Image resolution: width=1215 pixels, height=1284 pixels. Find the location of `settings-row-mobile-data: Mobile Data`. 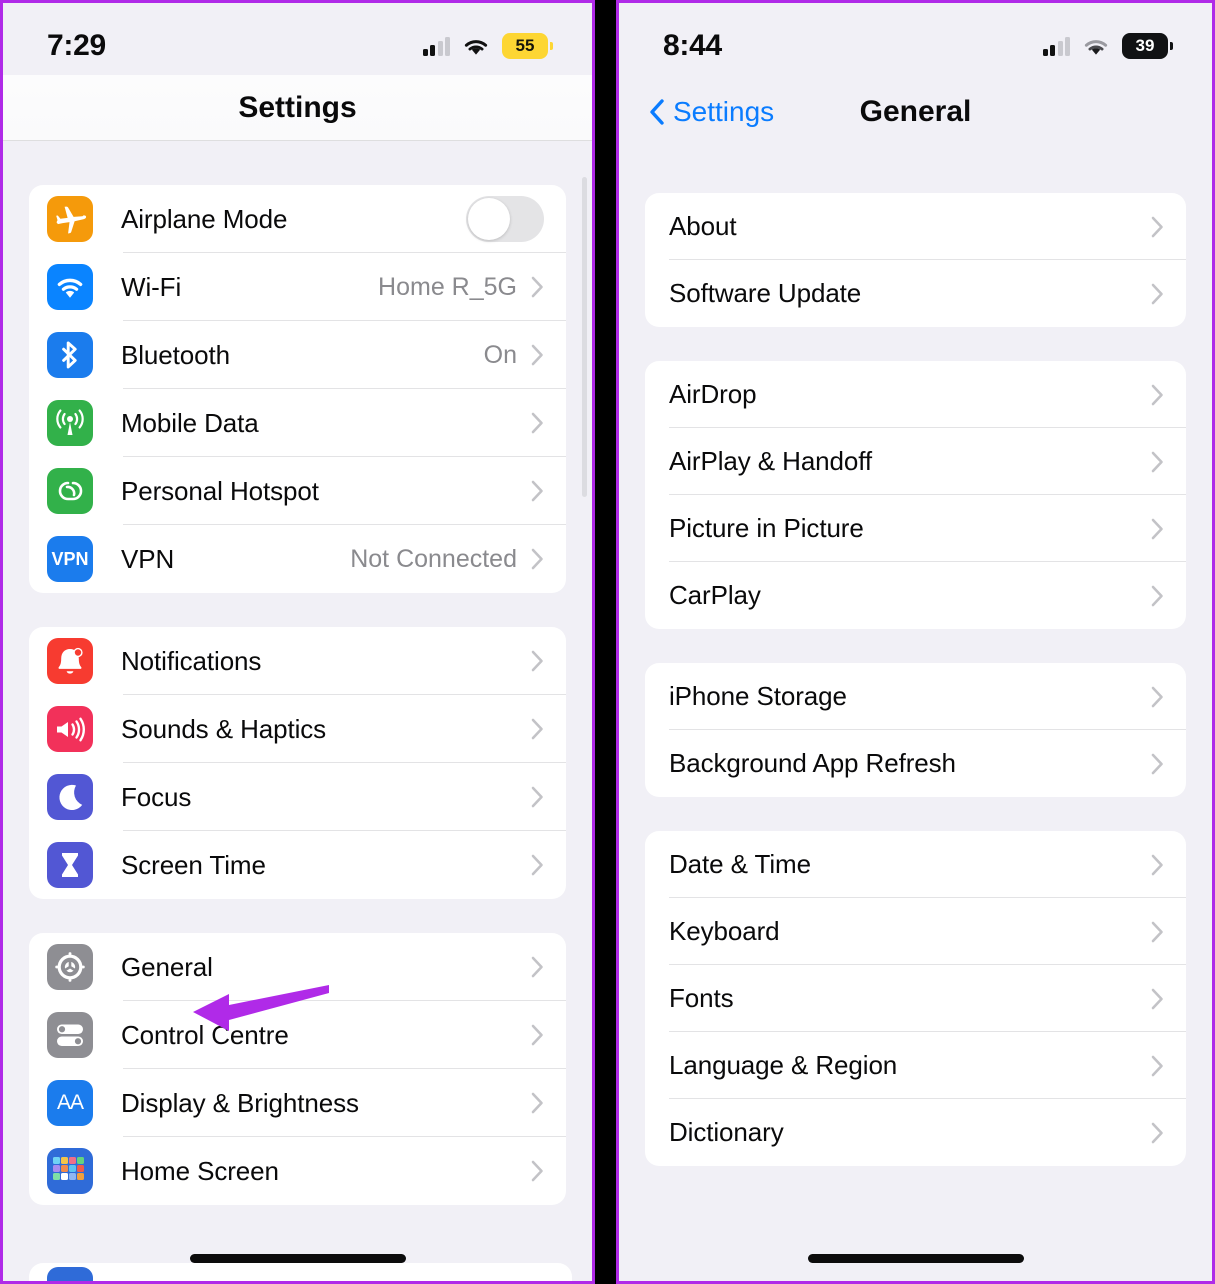

settings-row-mobile-data: Mobile Data is located at coordinates (297, 423).